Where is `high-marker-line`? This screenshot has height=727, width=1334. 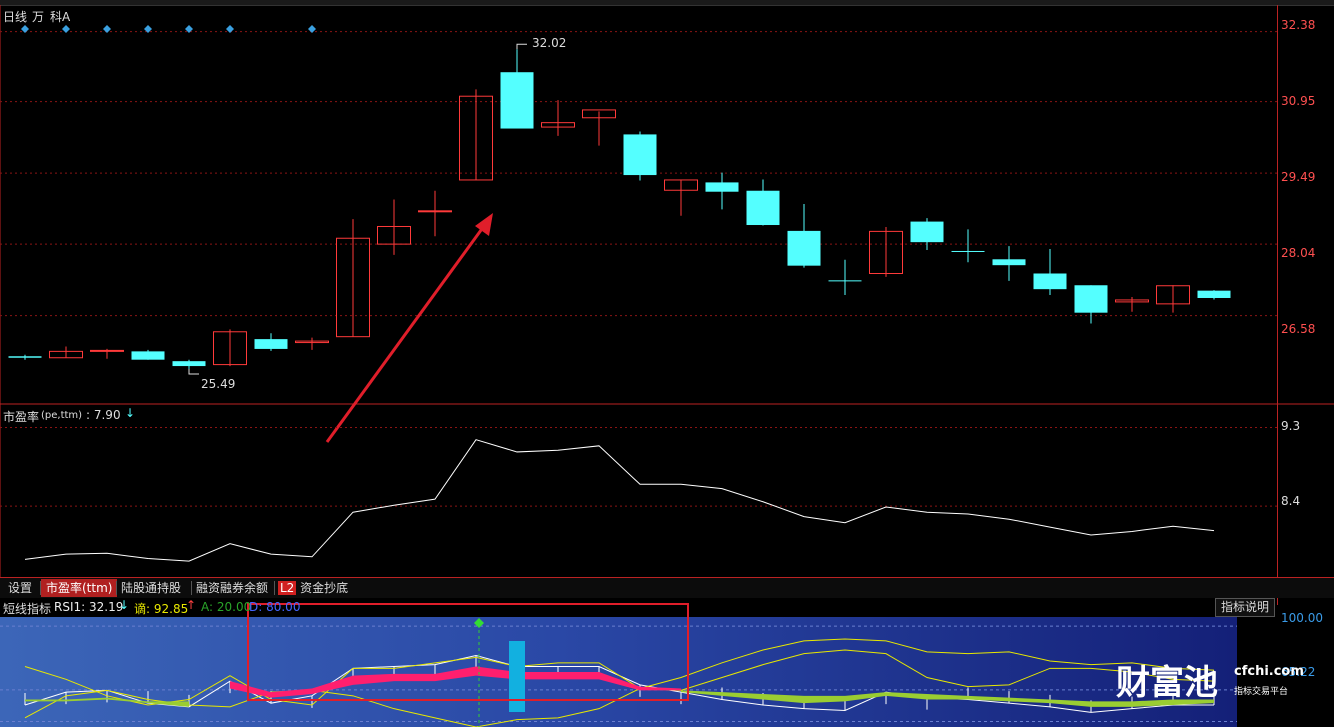
high-marker-line is located at coordinates (521, 46).